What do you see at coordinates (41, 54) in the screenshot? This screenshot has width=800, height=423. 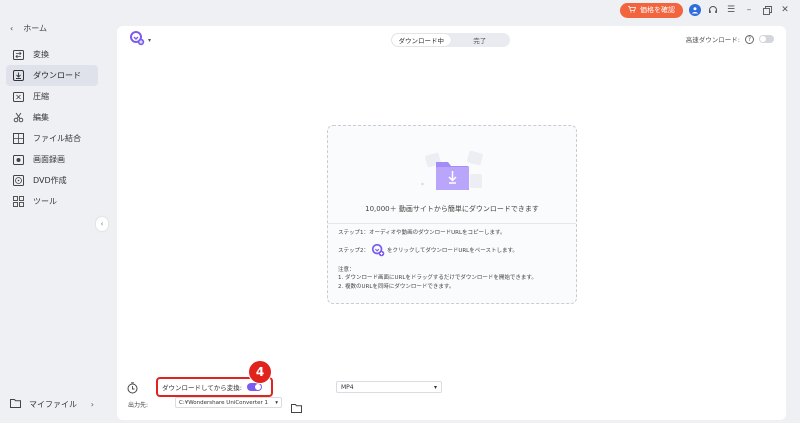 I see `sidebar-item-label: 変換` at bounding box center [41, 54].